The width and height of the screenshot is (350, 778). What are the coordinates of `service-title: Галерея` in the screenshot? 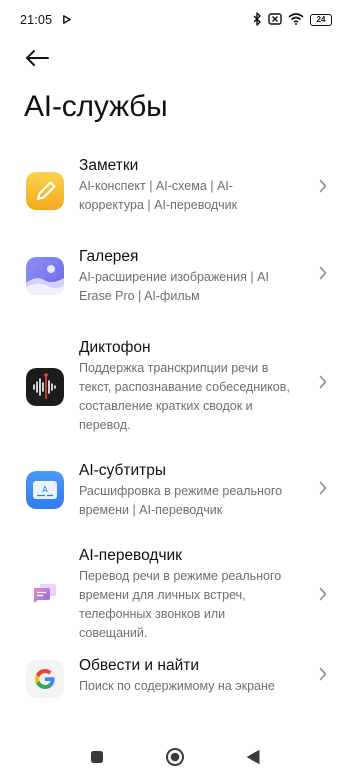 It's located at (109, 256).